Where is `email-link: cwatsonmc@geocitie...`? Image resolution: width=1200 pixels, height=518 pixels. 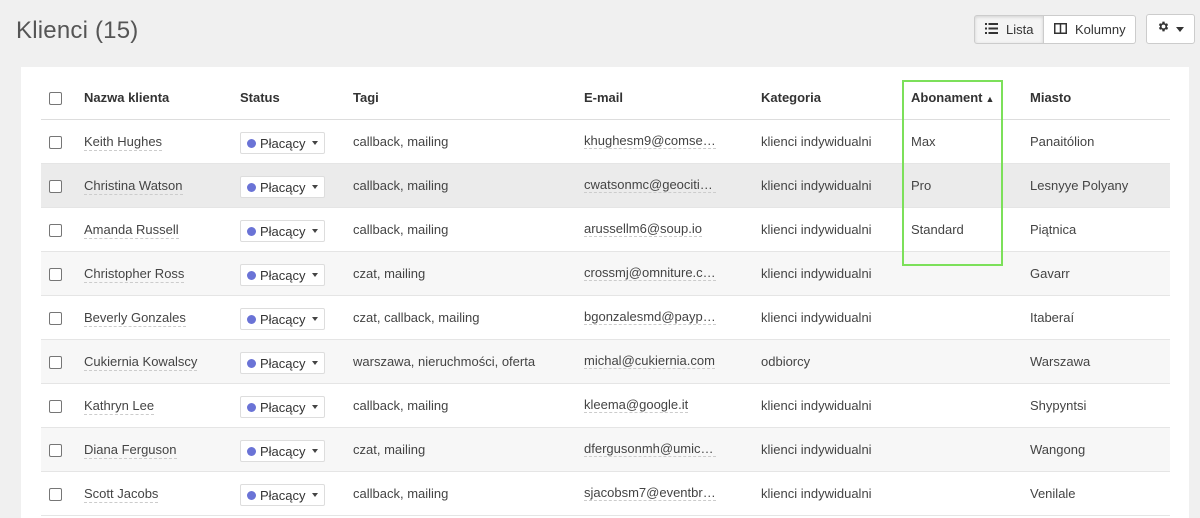
email-link: cwatsonmc@geocitie... is located at coordinates (650, 185).